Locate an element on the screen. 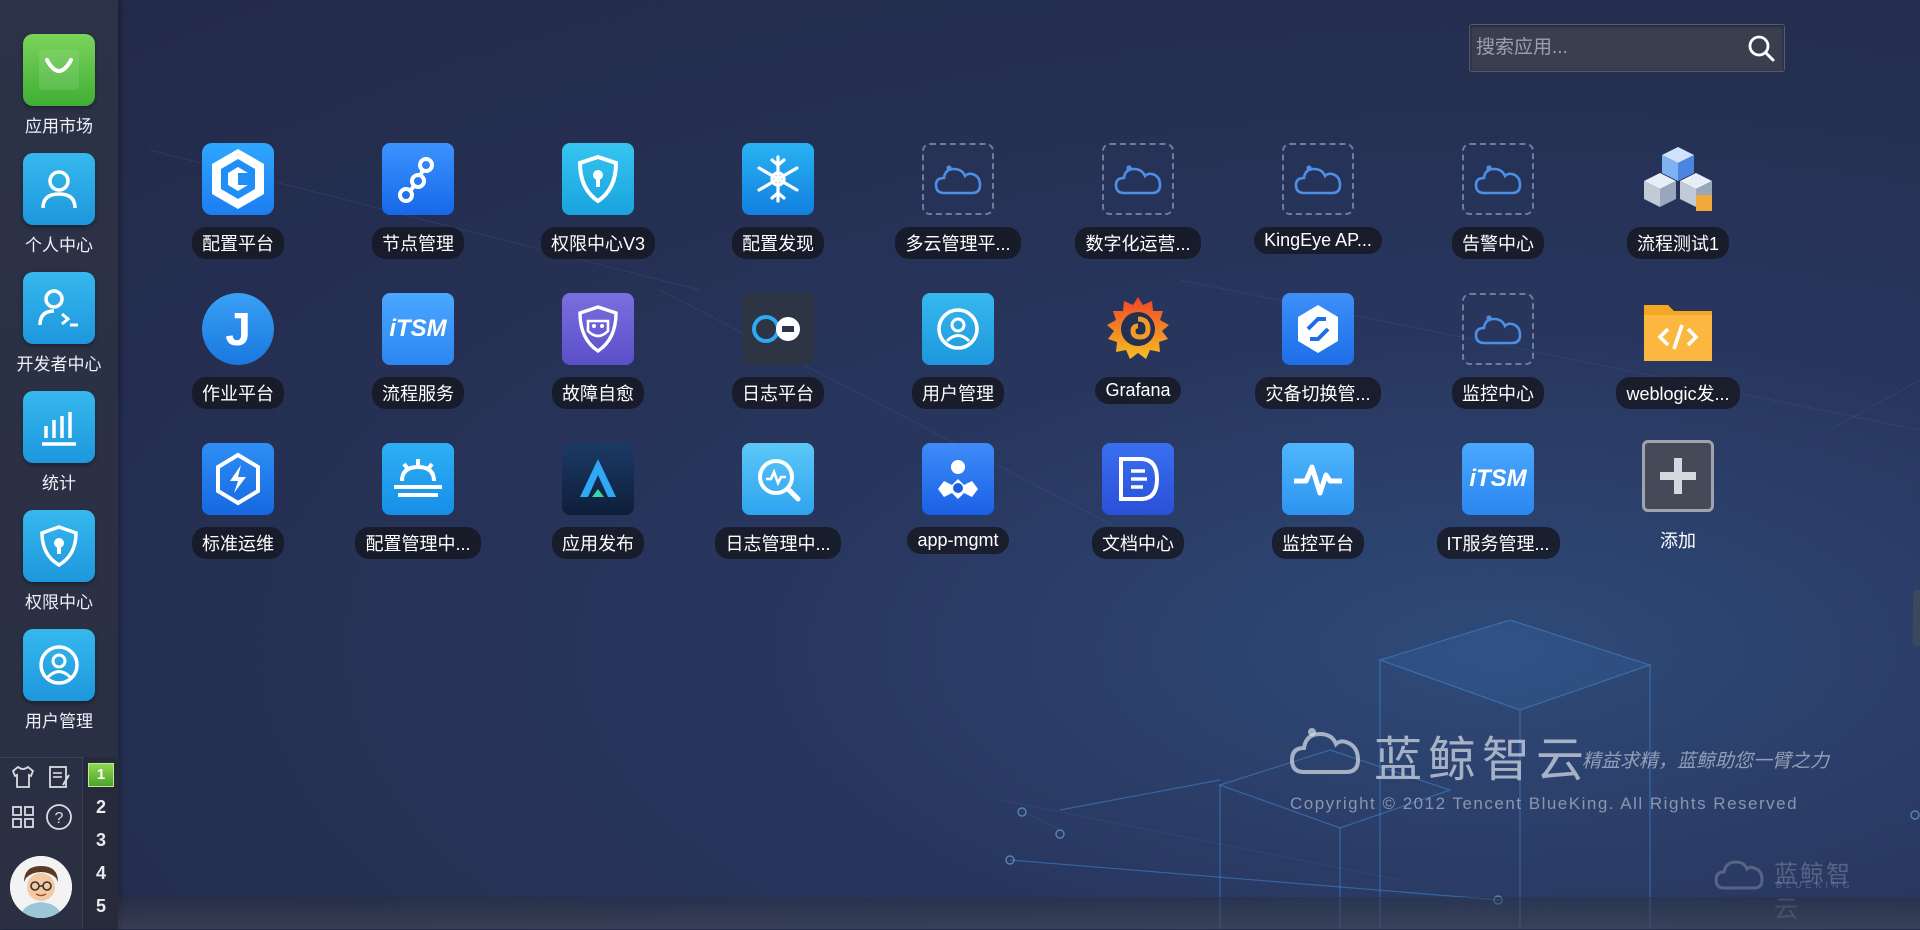  left-dock: 应用市场 个人中心 开发者中心 统计 权限中心 用户管理 ? 1 2 3 4 5 is located at coordinates (59, 464).